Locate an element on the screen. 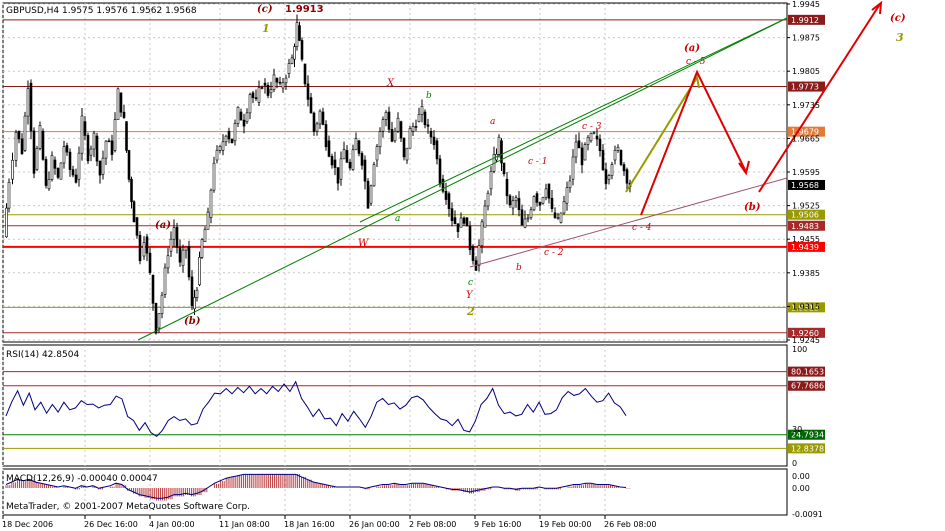 The height and width of the screenshot is (531, 945). wave-label-y: Y is located at coordinates (470, 295).